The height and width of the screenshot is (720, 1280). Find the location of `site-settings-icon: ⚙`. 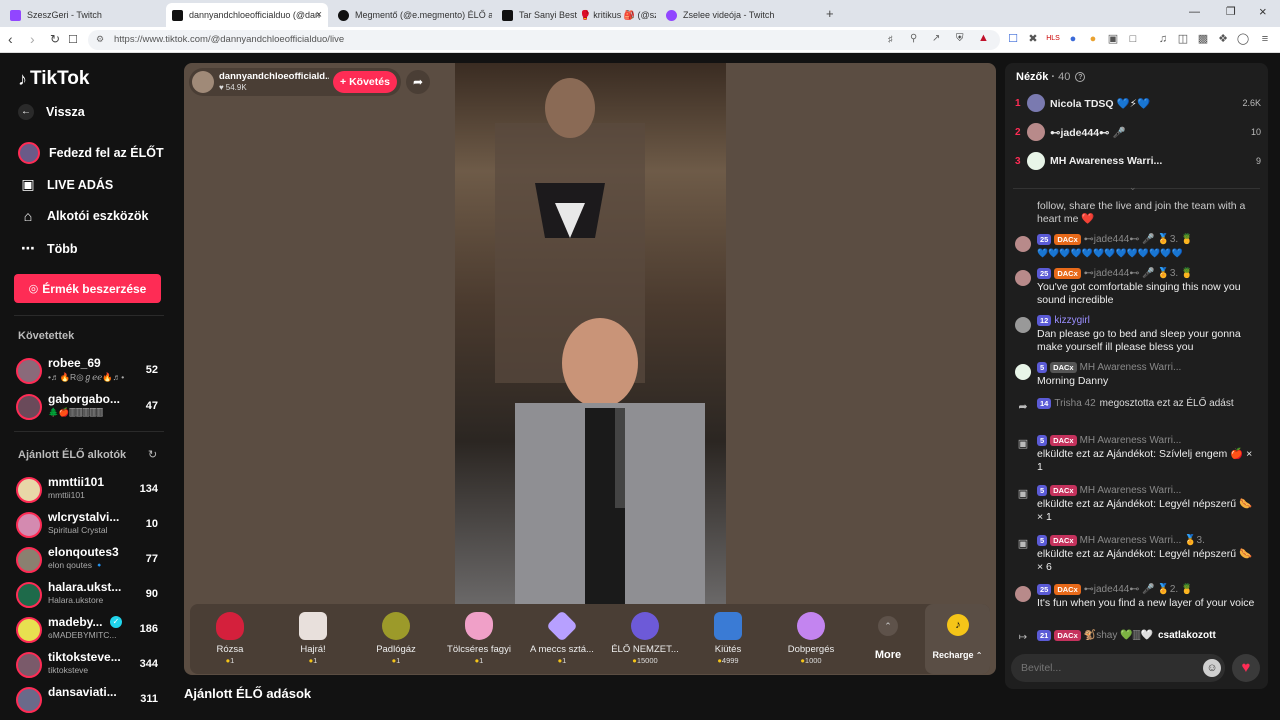

site-settings-icon: ⚙ is located at coordinates (100, 39).